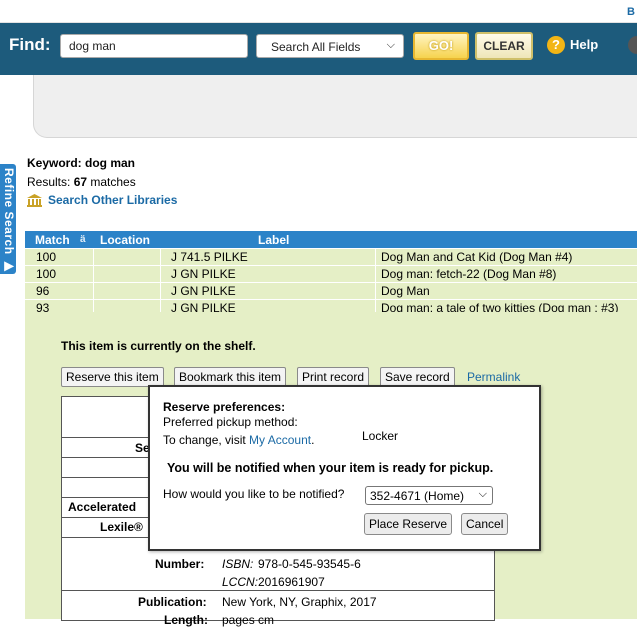 Image resolution: width=637 pixels, height=627 pixels. I want to click on results-count: 67, so click(80, 182).